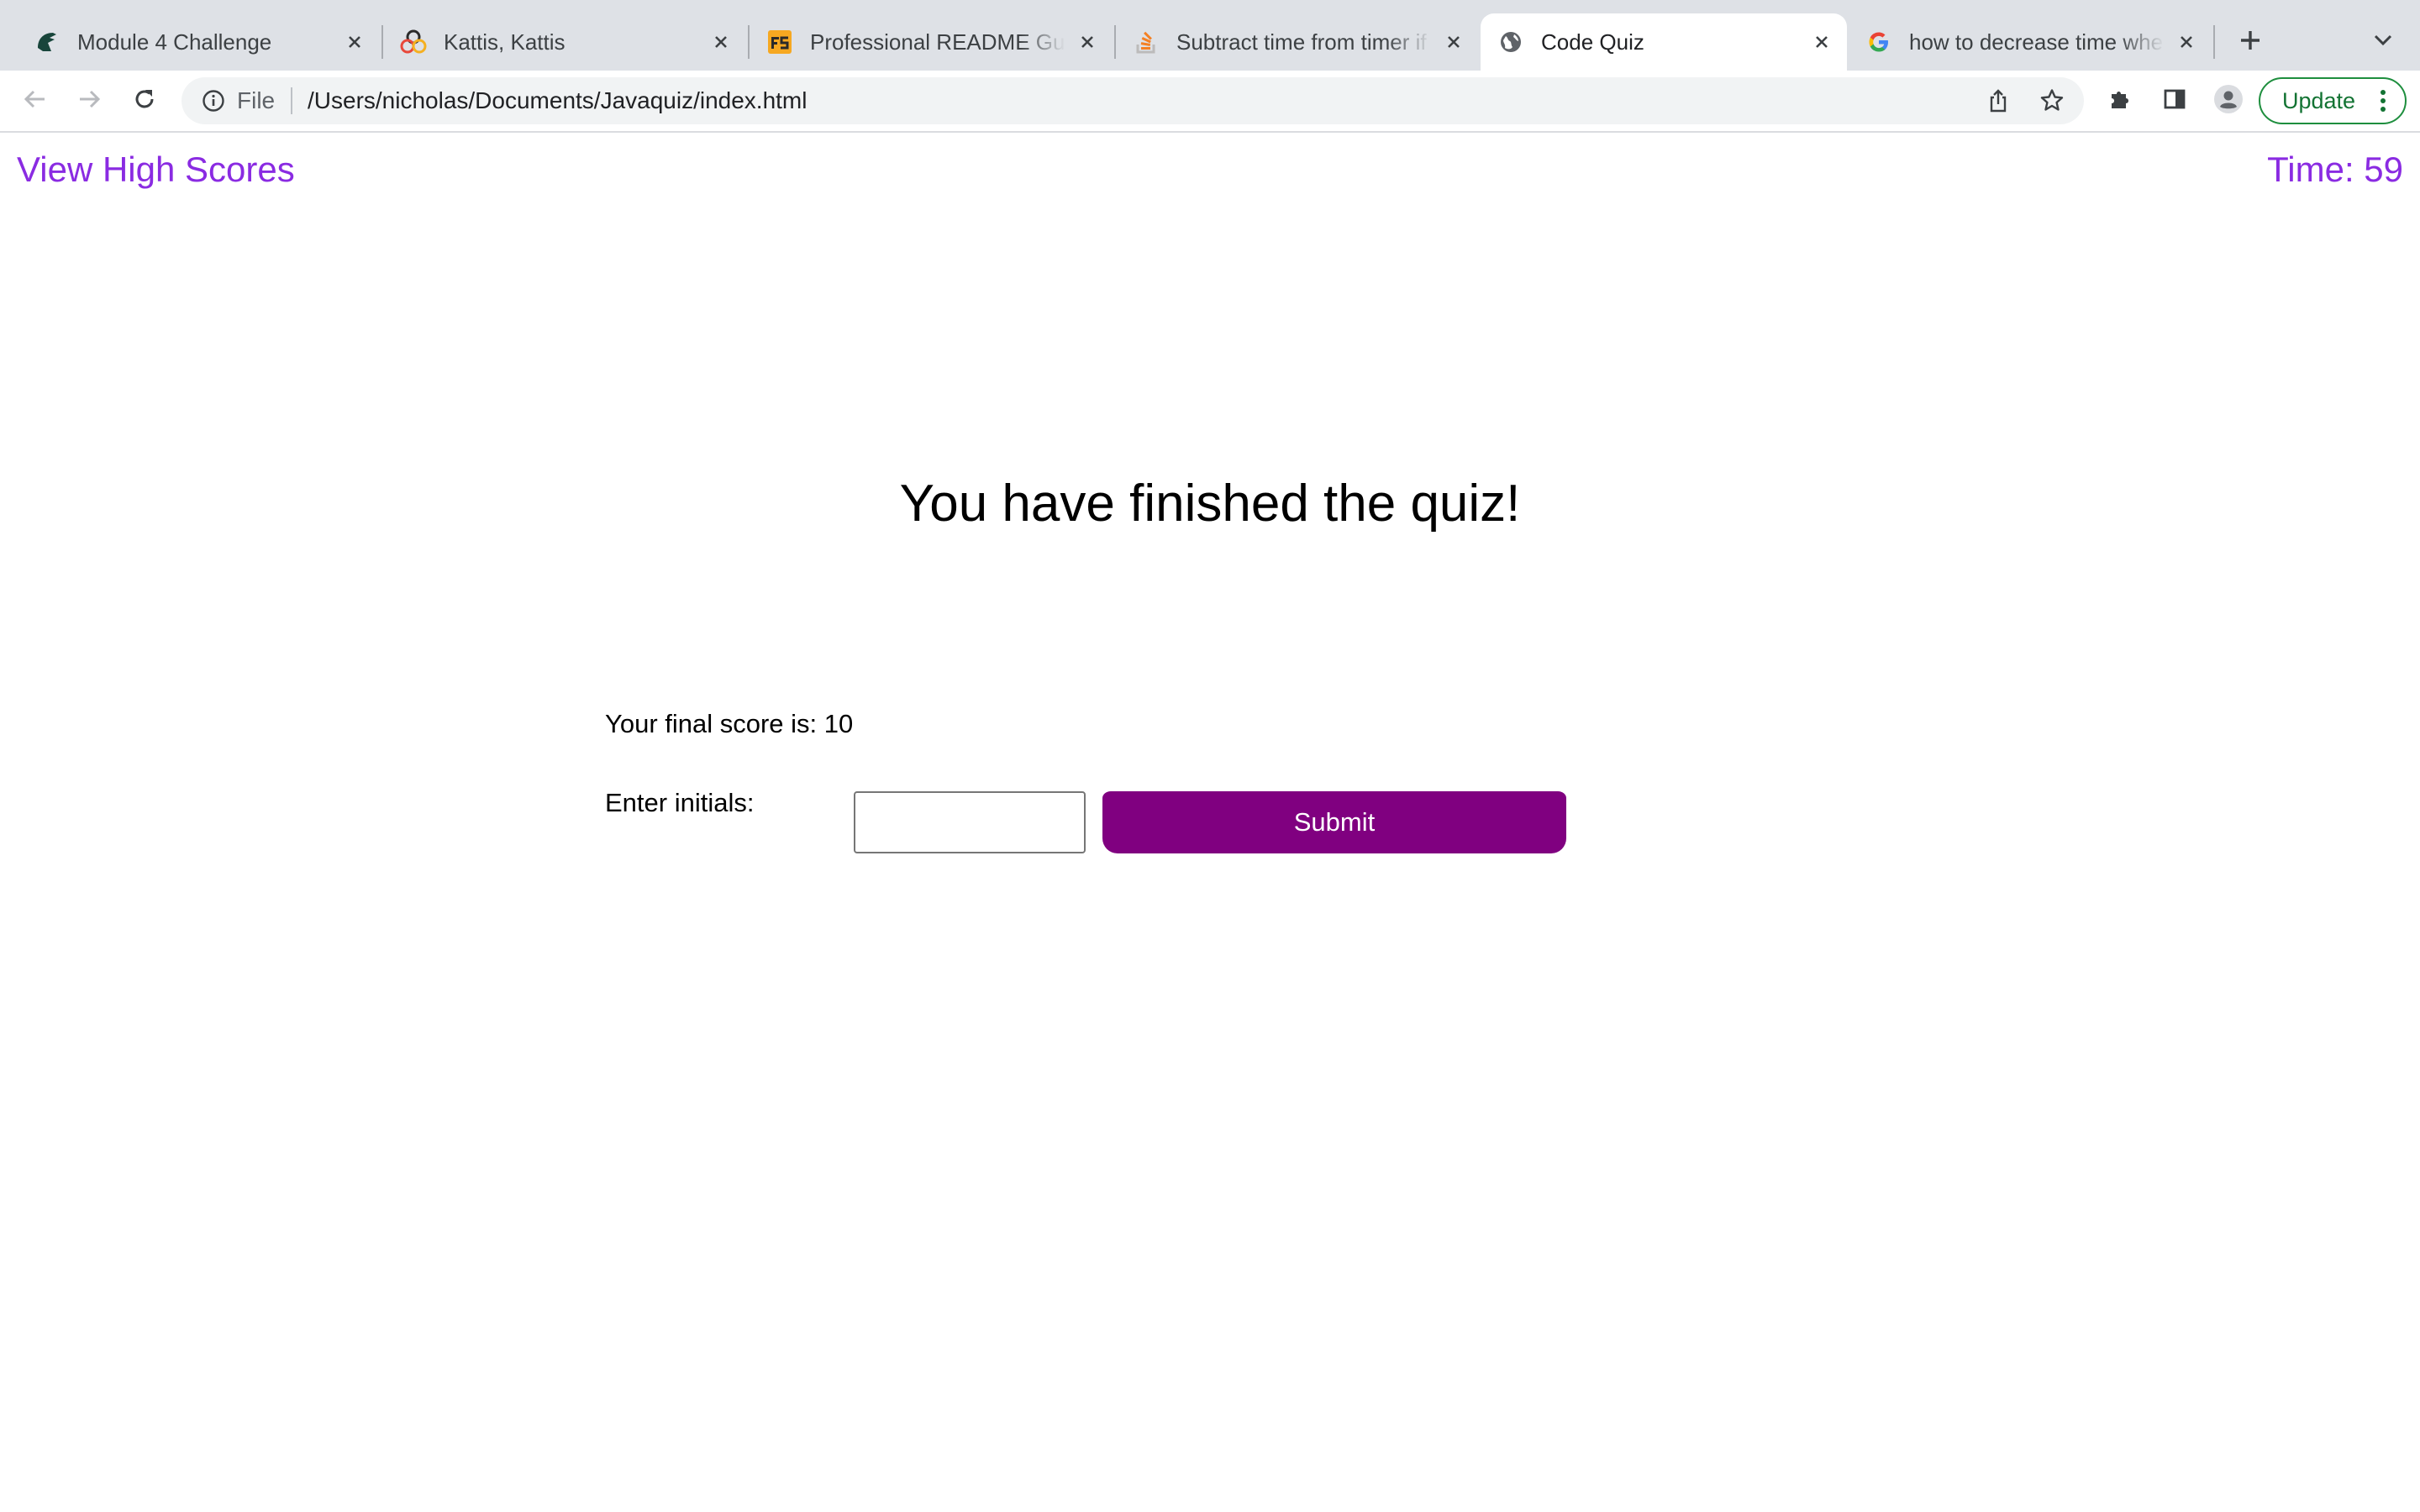 The height and width of the screenshot is (1512, 2420). I want to click on scheme-label: File, so click(256, 100).